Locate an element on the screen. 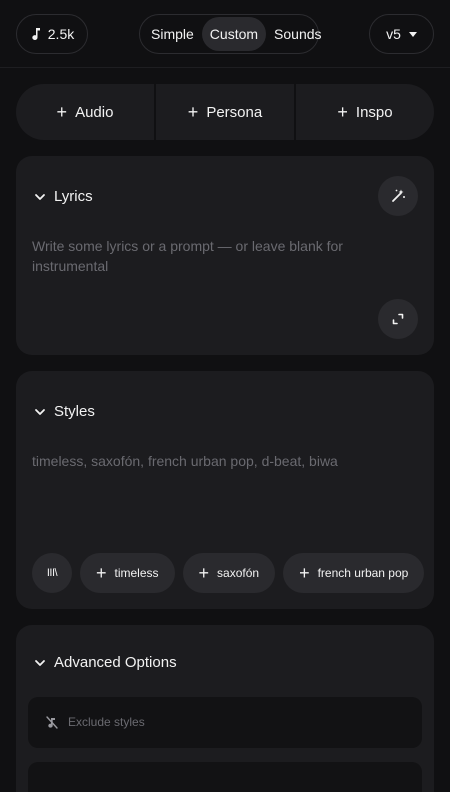 Image resolution: width=450 pixels, height=792 pixels. expand-icon is located at coordinates (398, 319).